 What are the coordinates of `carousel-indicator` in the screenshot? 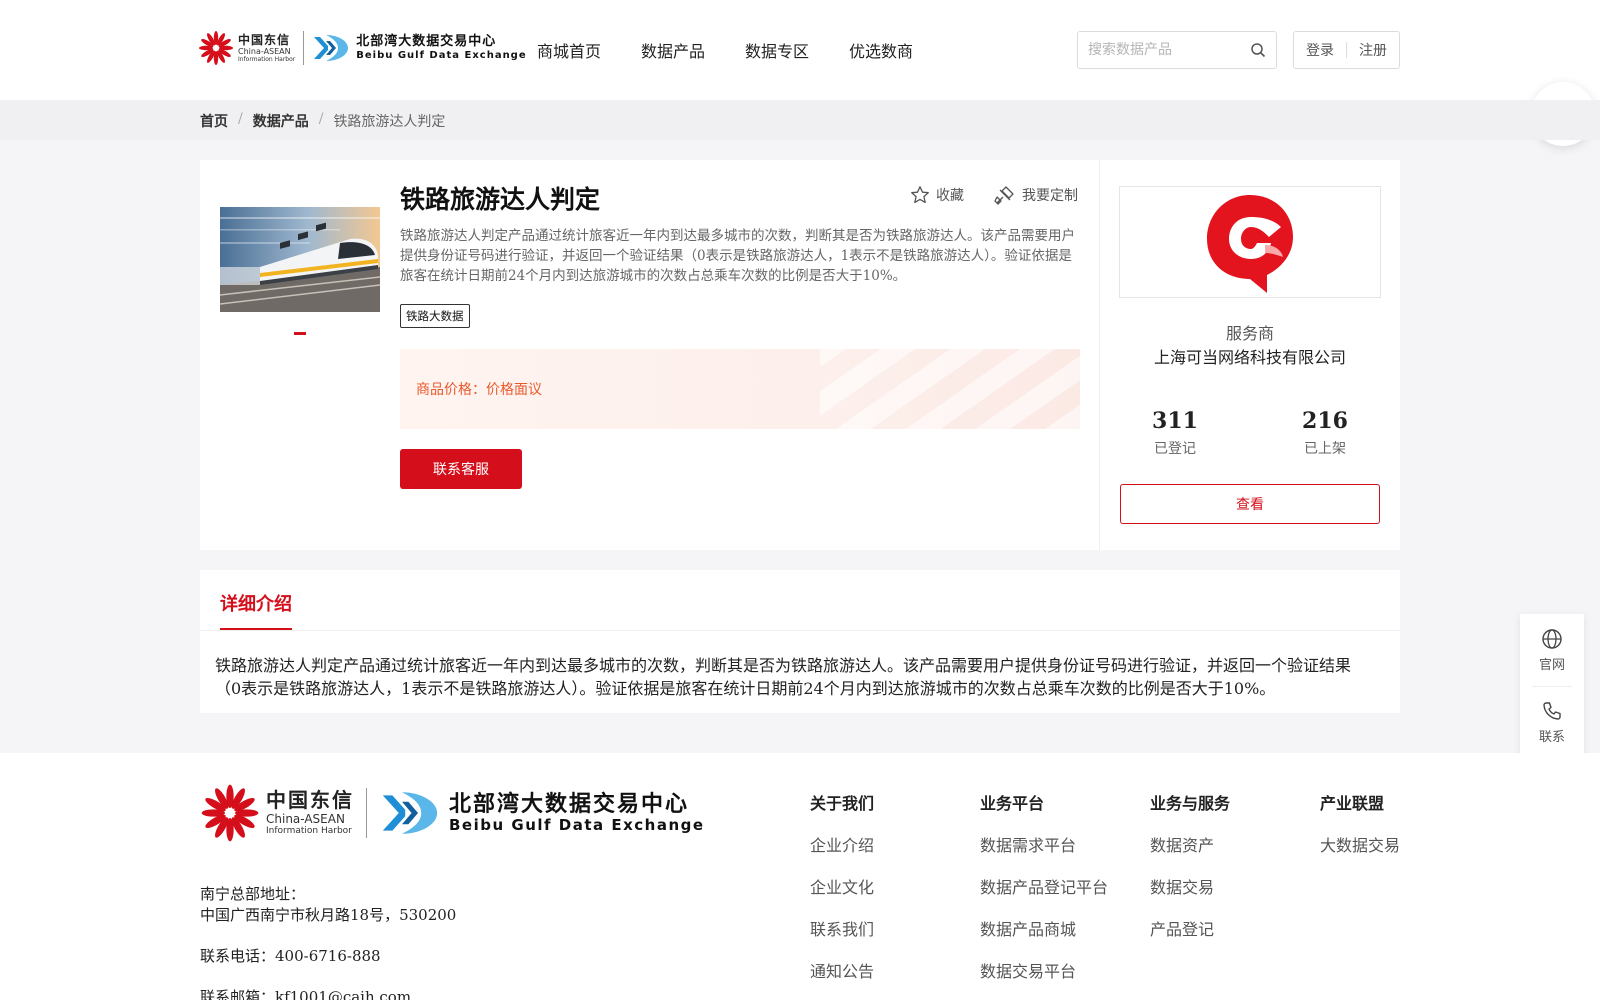 It's located at (300, 333).